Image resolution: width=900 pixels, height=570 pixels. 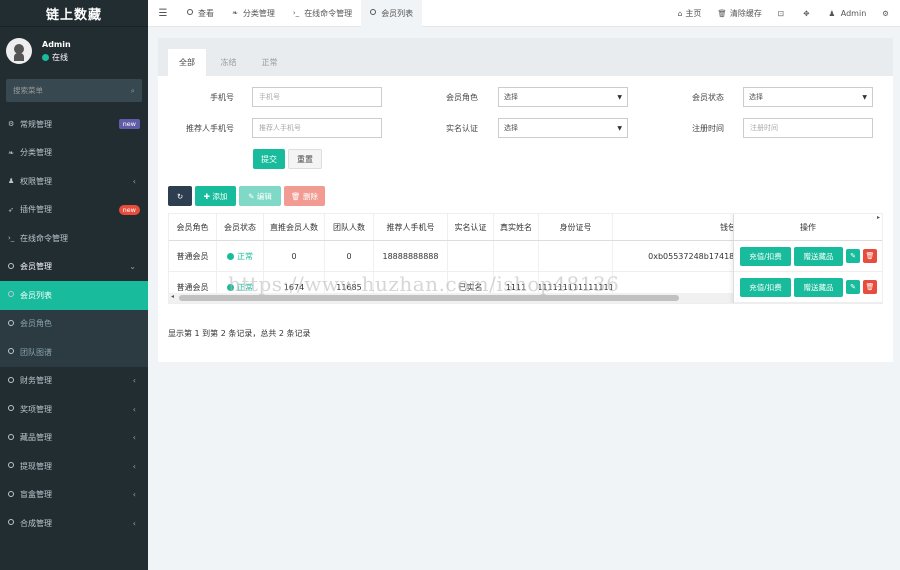 What do you see at coordinates (690, 13) in the screenshot?
I see `home-link: ⌂ 主页` at bounding box center [690, 13].